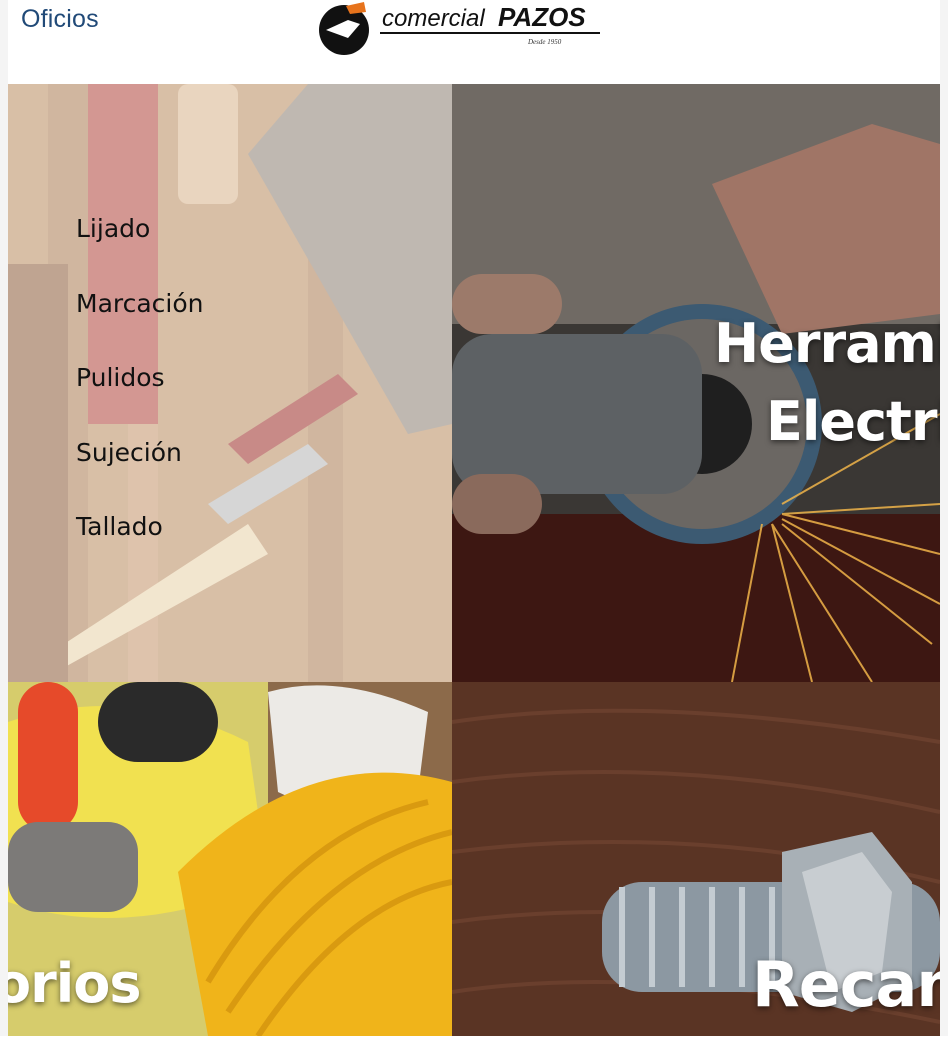 This screenshot has height=1052, width=948. I want to click on logo-brand-name: PAZOS, so click(542, 17).